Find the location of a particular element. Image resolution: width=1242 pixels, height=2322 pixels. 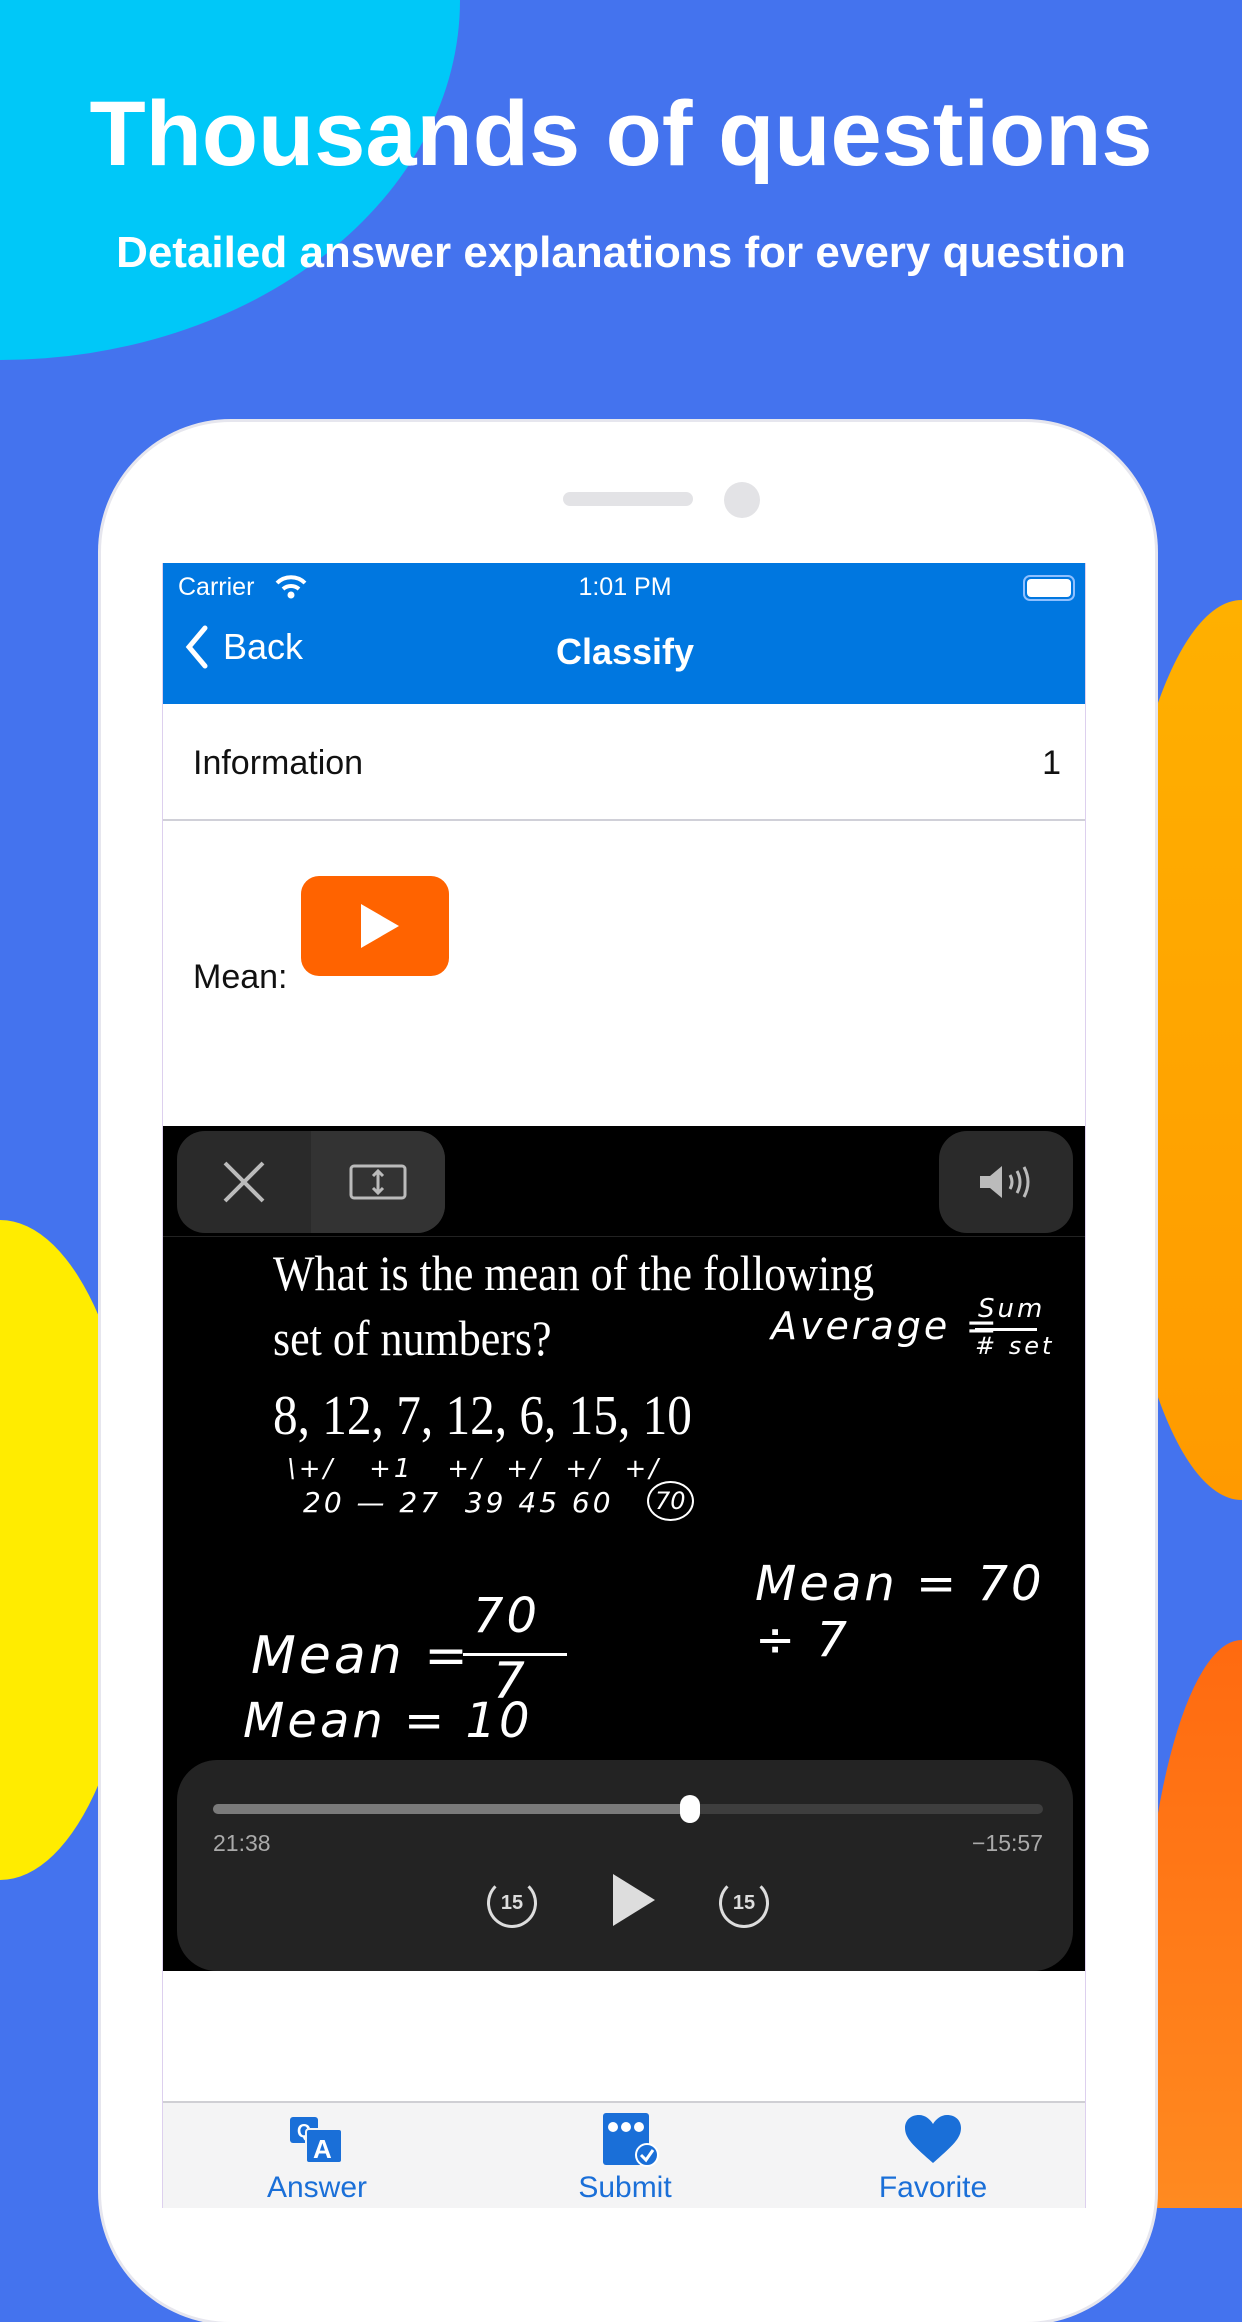

close-video-button is located at coordinates (244, 1182).